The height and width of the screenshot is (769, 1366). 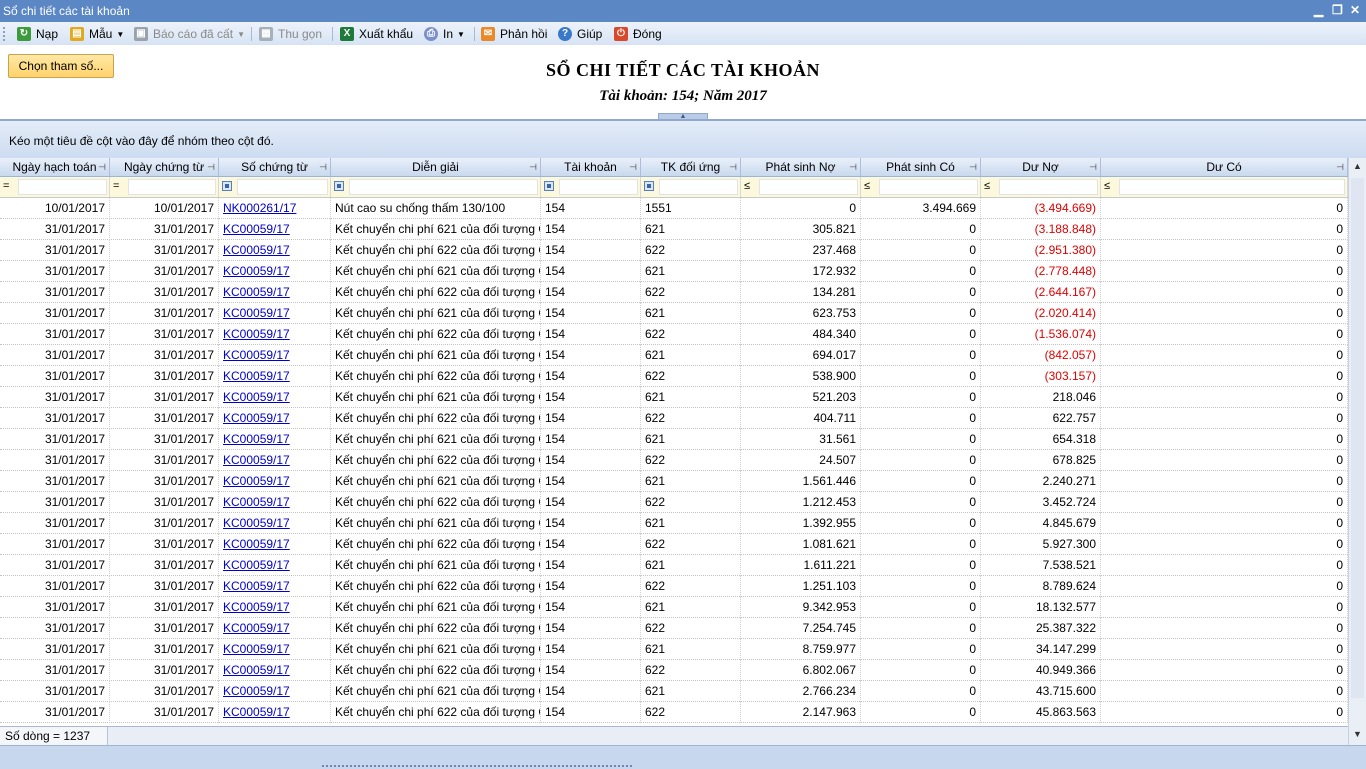 I want to click on saved-reports-button: ▣ Báo cáo đã cất ▼, so click(x=189, y=34).